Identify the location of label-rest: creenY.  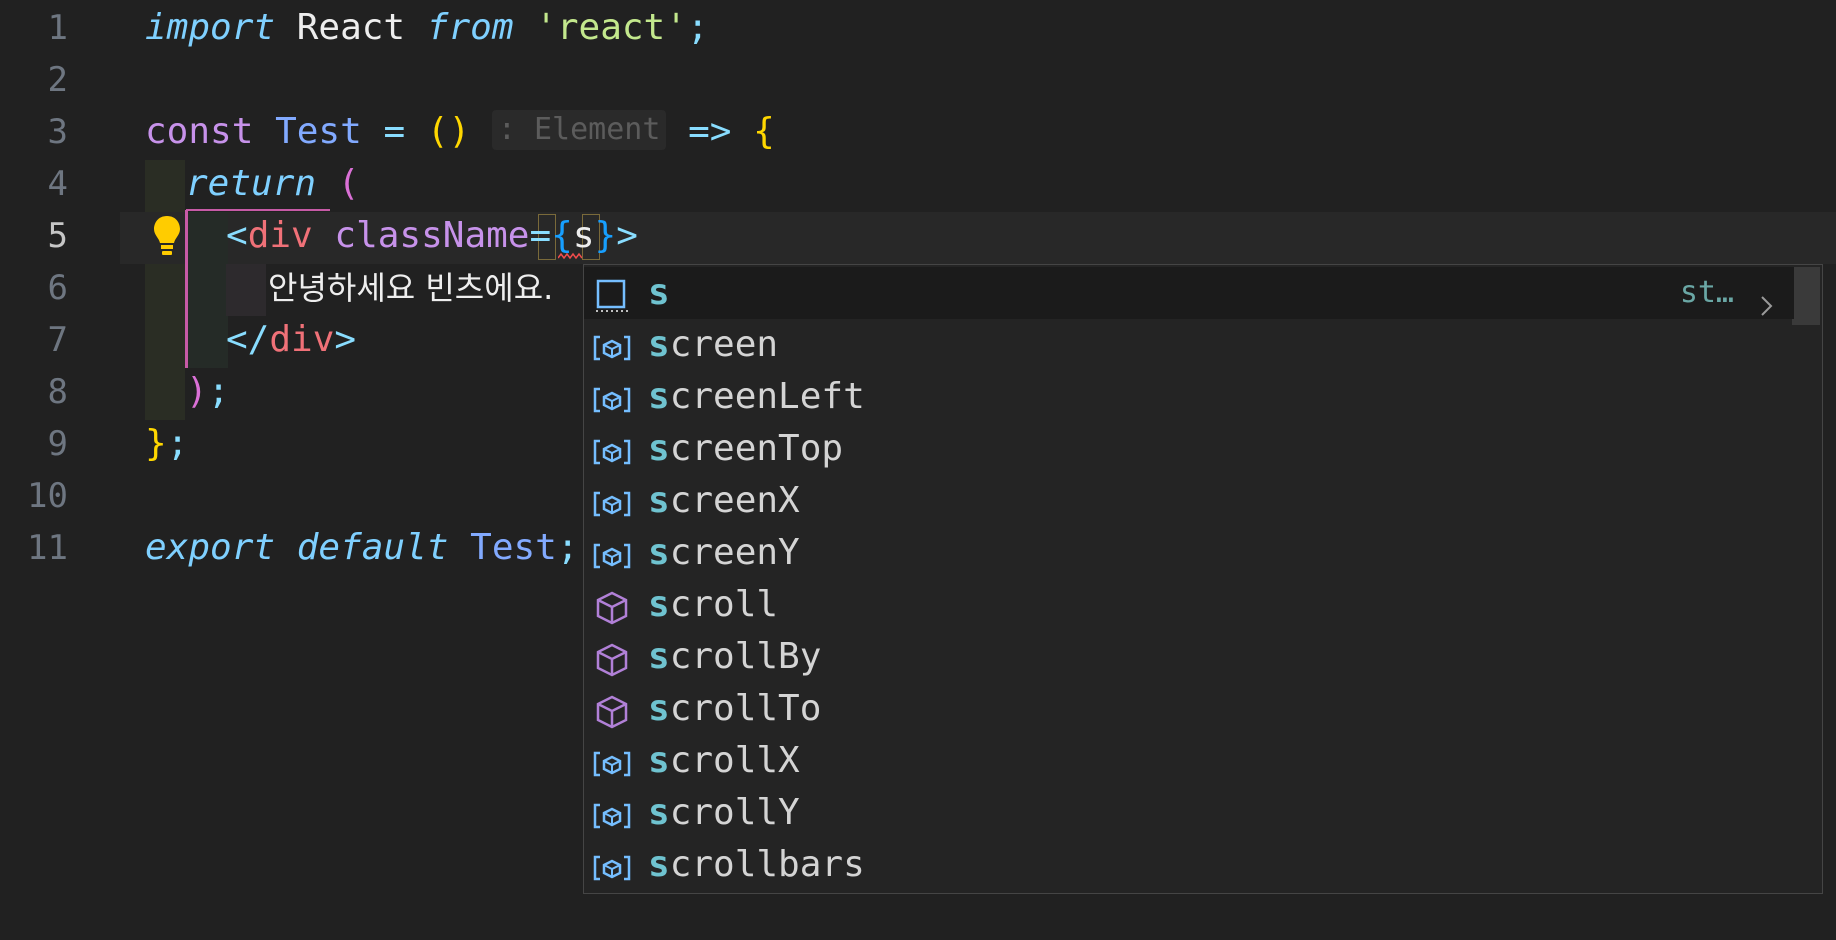
(734, 552).